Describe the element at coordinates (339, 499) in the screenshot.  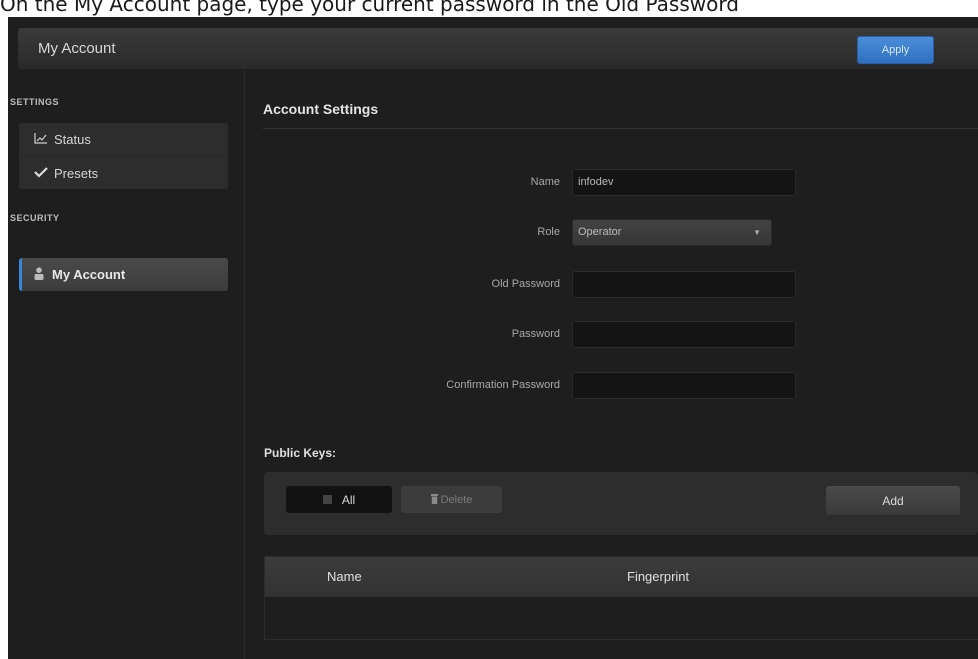
I see `select-all-button: All` at that location.